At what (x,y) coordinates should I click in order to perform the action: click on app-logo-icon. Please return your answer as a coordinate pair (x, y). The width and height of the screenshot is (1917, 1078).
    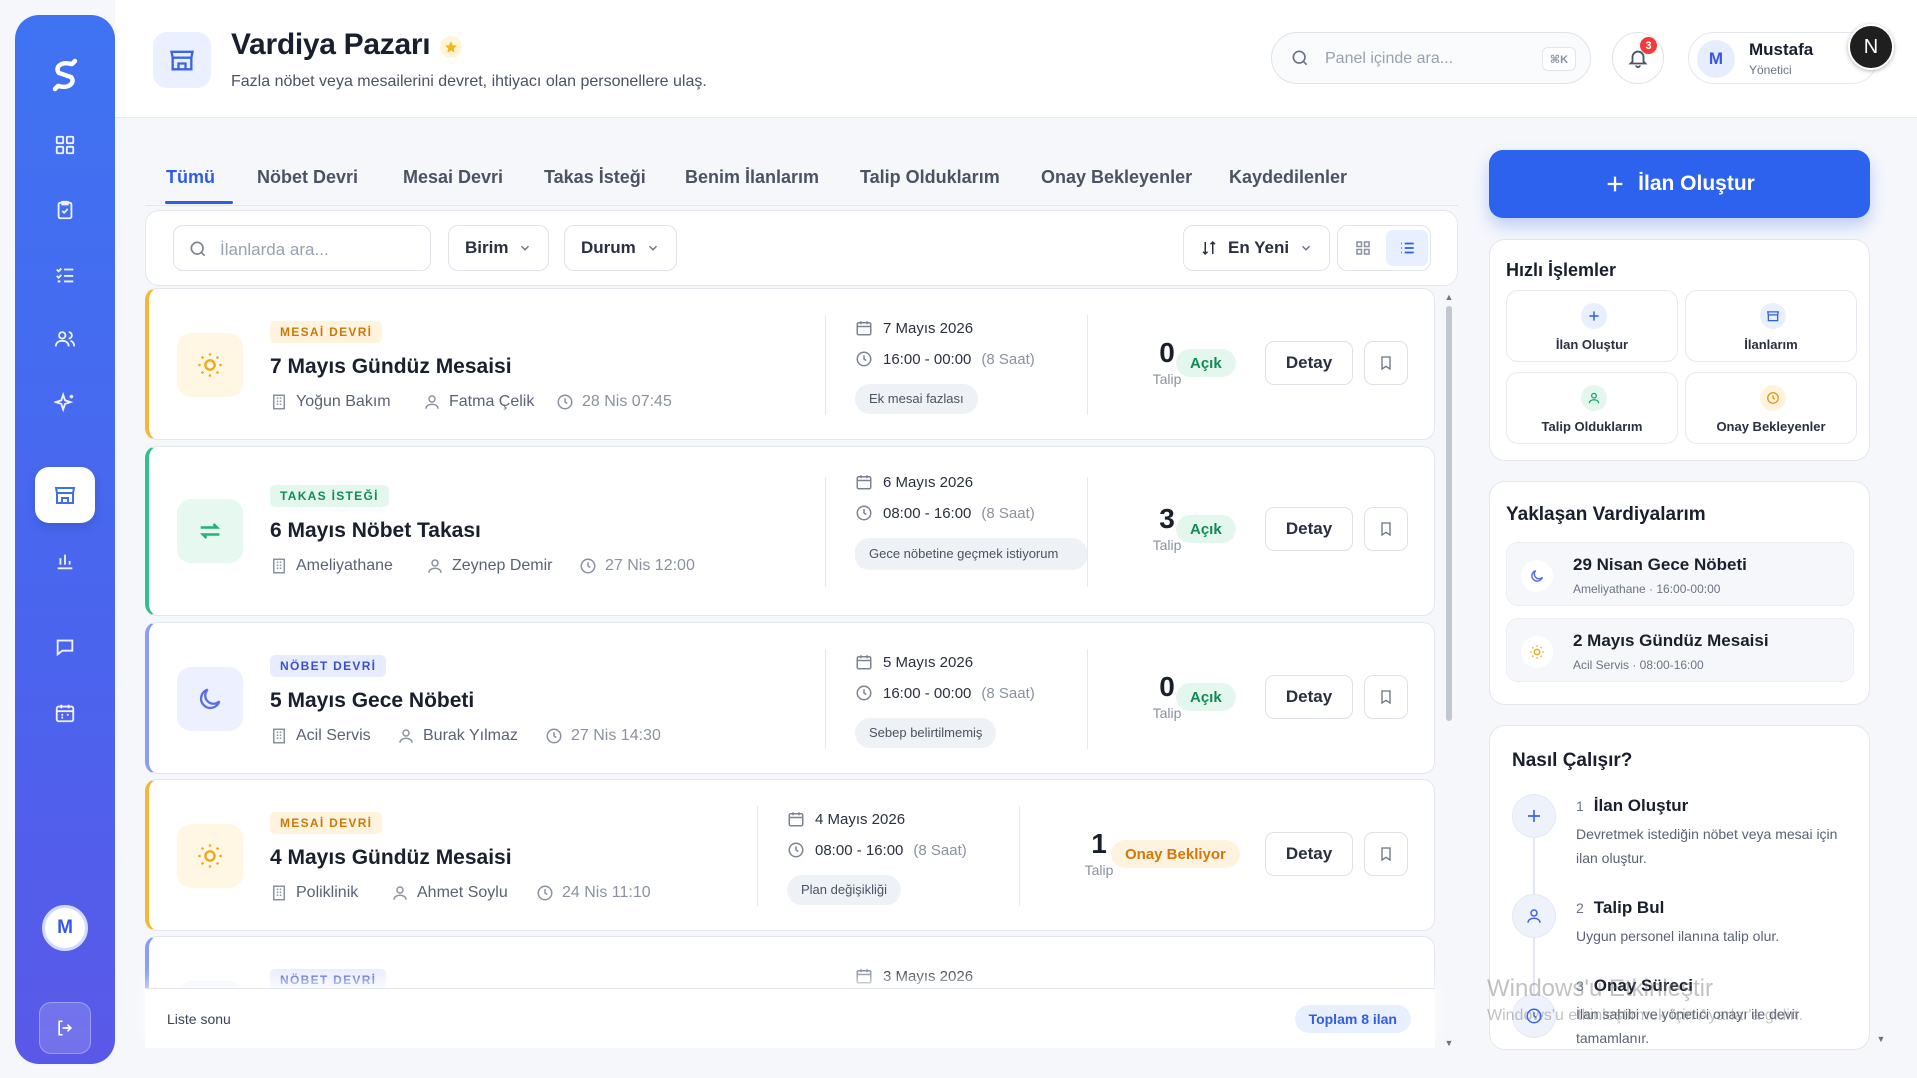
    Looking at the image, I should click on (65, 75).